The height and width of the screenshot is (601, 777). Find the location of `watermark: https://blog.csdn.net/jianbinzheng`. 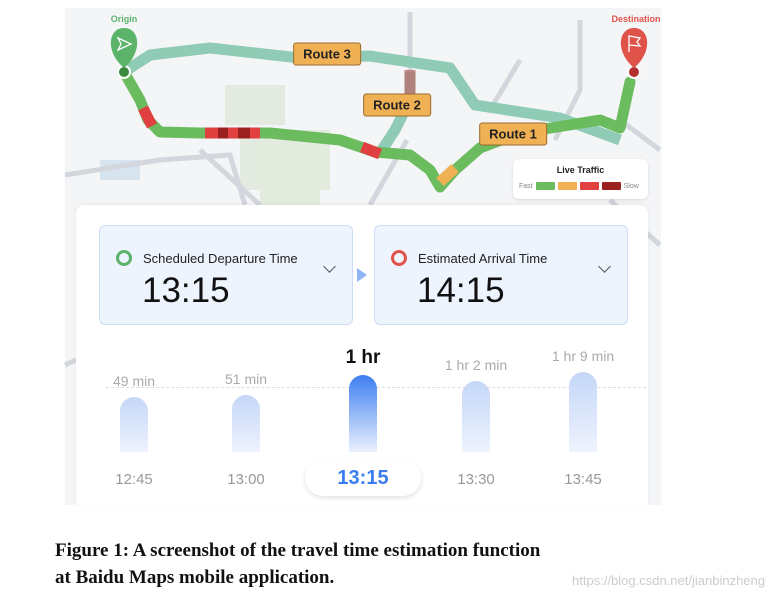

watermark: https://blog.csdn.net/jianbinzheng is located at coordinates (668, 580).